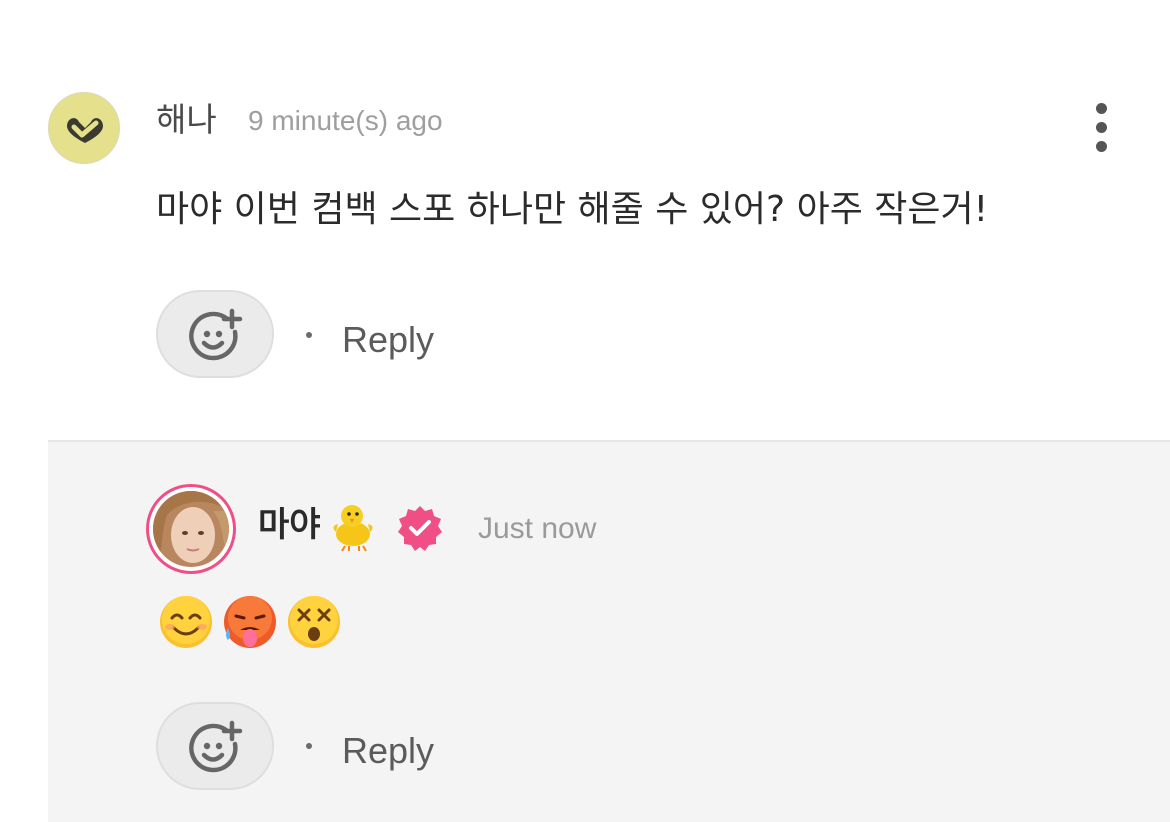 The height and width of the screenshot is (822, 1170). What do you see at coordinates (345, 120) in the screenshot?
I see `comment-timestamp: 9 minute(s) ago` at bounding box center [345, 120].